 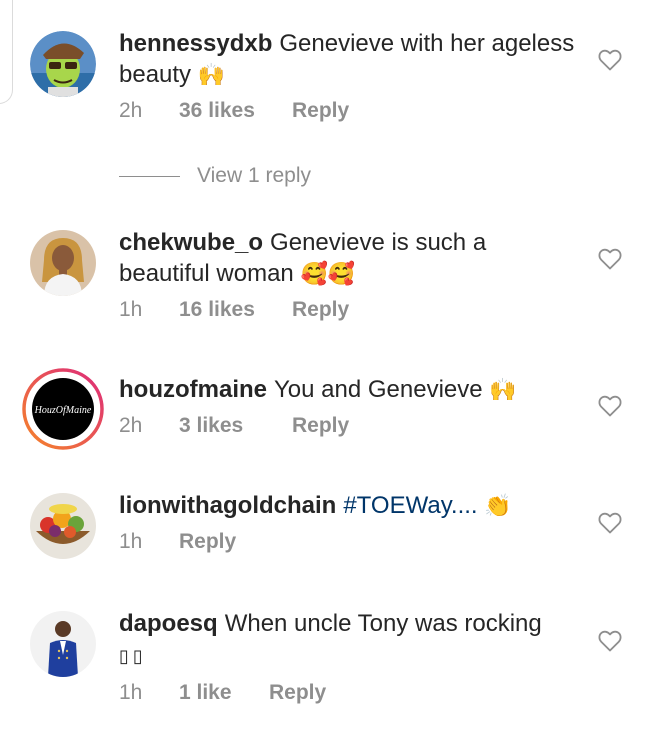 I want to click on comment-likes: 1 like, so click(x=224, y=693).